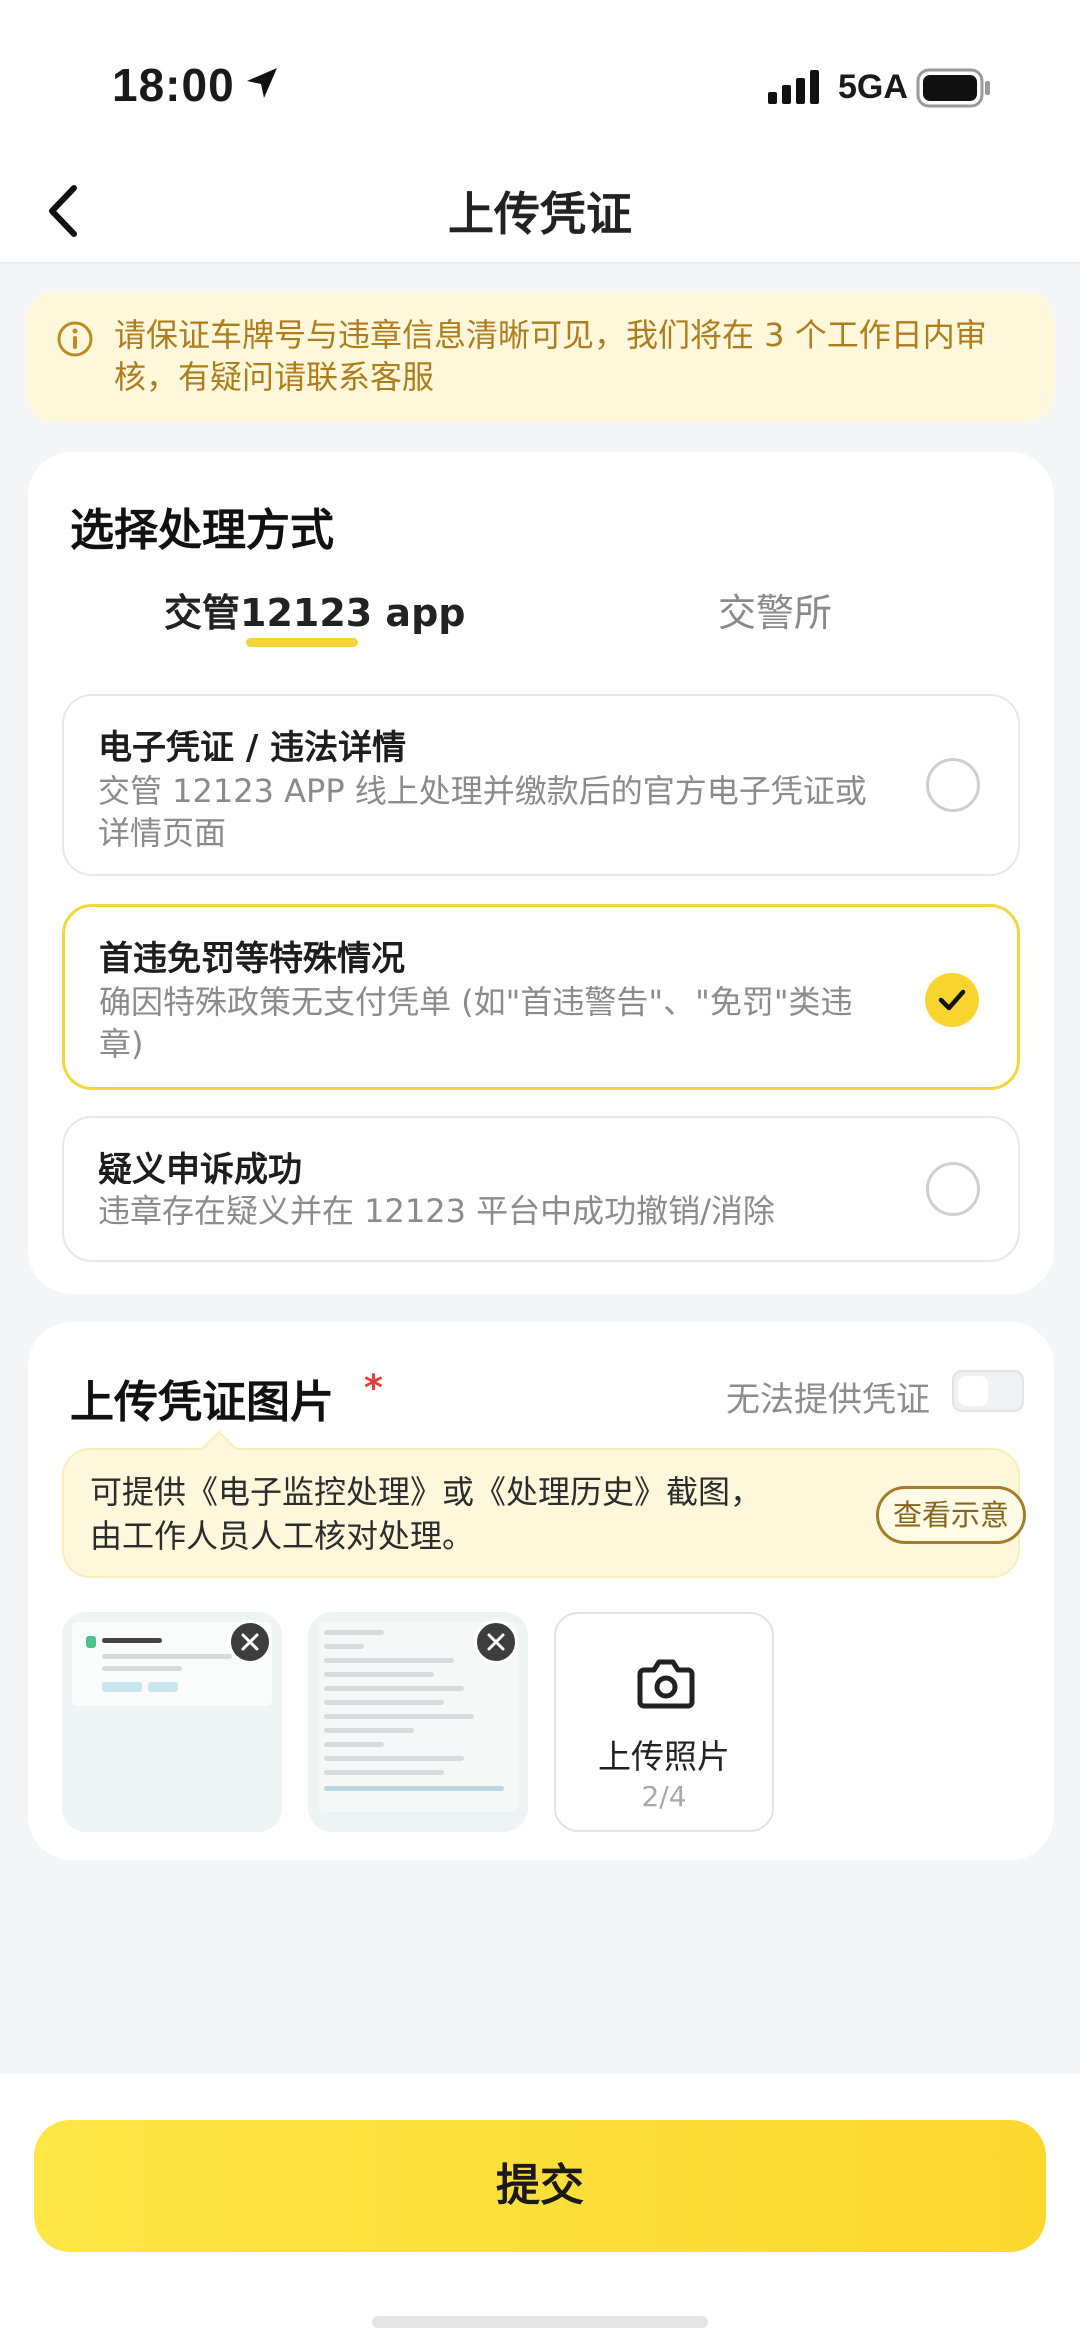 The height and width of the screenshot is (2348, 1080). What do you see at coordinates (664, 1796) in the screenshot?
I see `upload-count: 2/4` at bounding box center [664, 1796].